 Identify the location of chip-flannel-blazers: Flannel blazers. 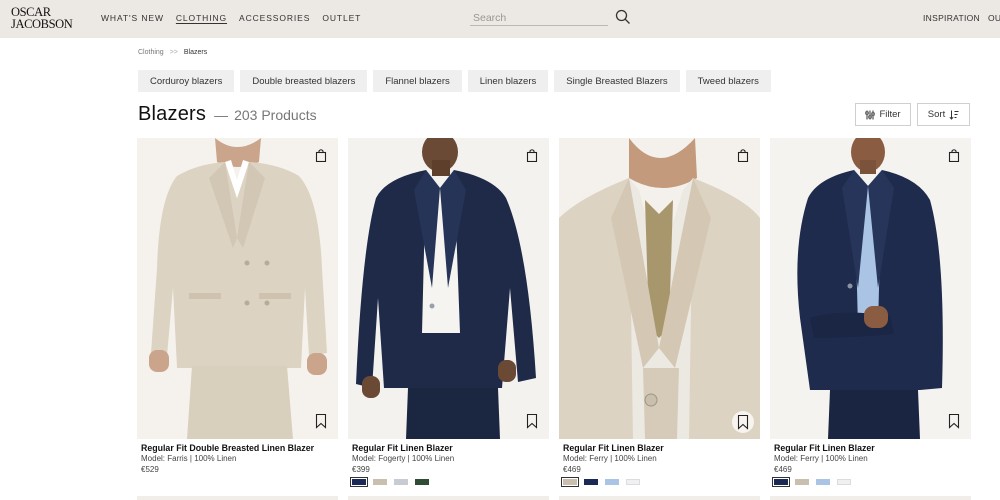
(417, 81).